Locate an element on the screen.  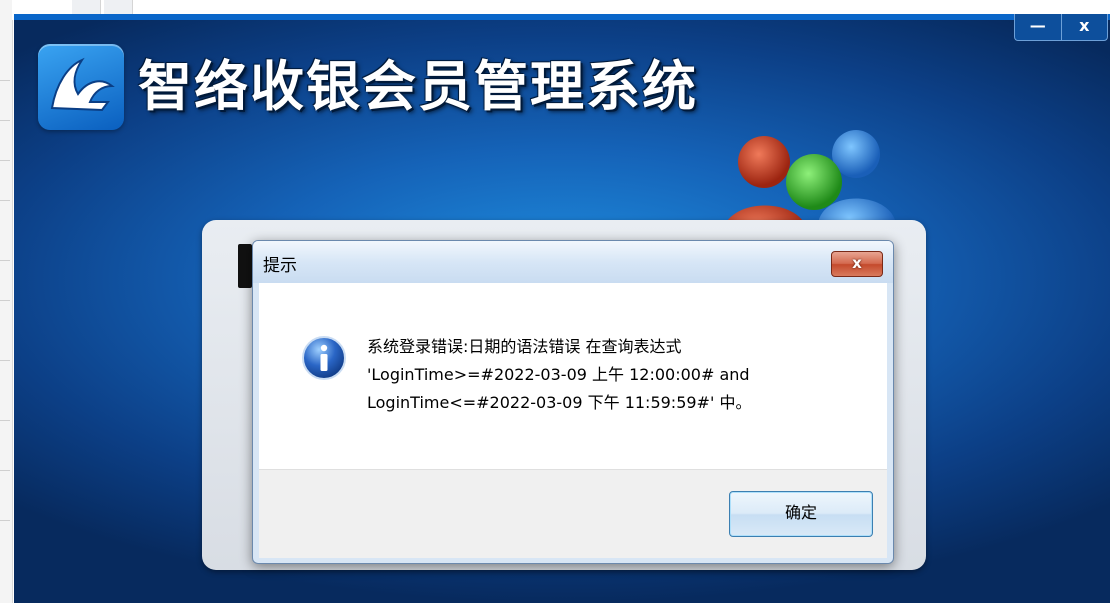
background-window-edge is located at coordinates (6, 301).